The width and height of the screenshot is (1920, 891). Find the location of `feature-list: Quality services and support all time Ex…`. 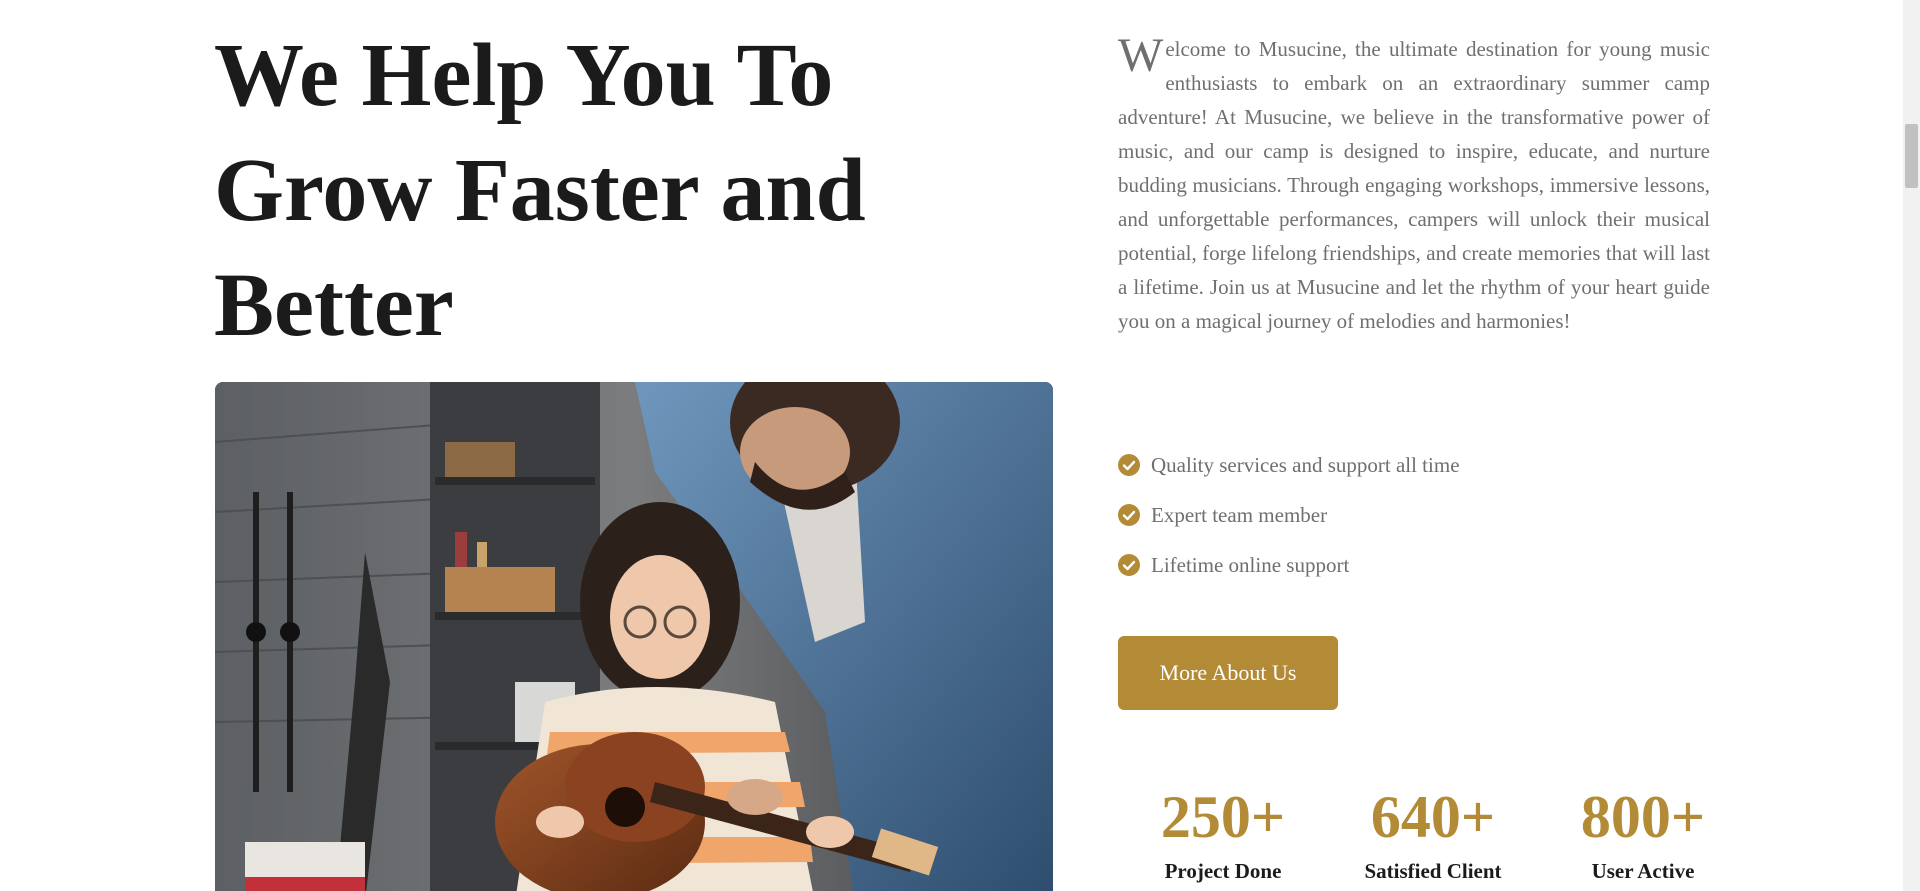

feature-list: Quality services and support all time Ex… is located at coordinates (1289, 515).